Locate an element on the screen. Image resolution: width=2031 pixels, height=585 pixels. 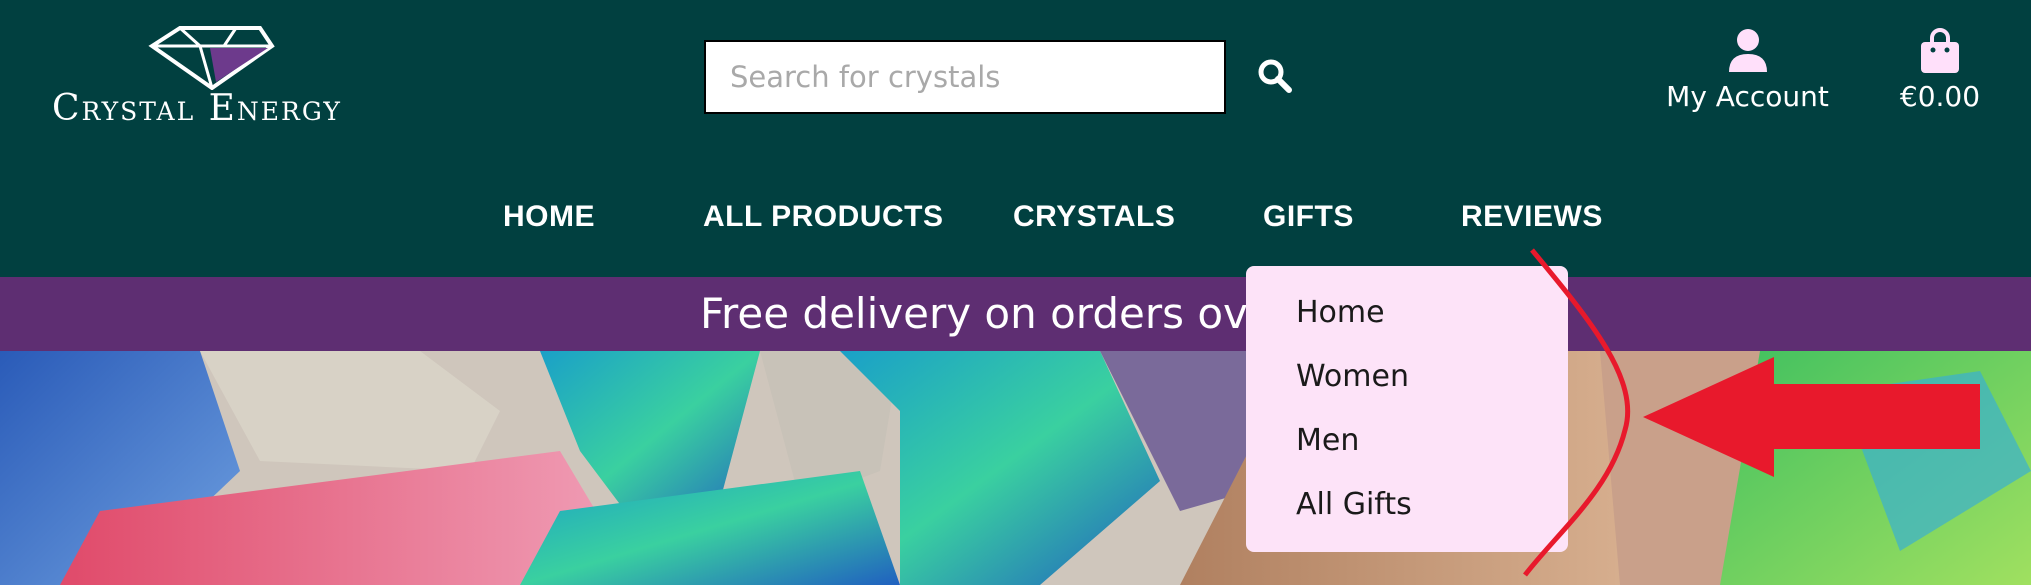
search-icon is located at coordinates (1275, 76).